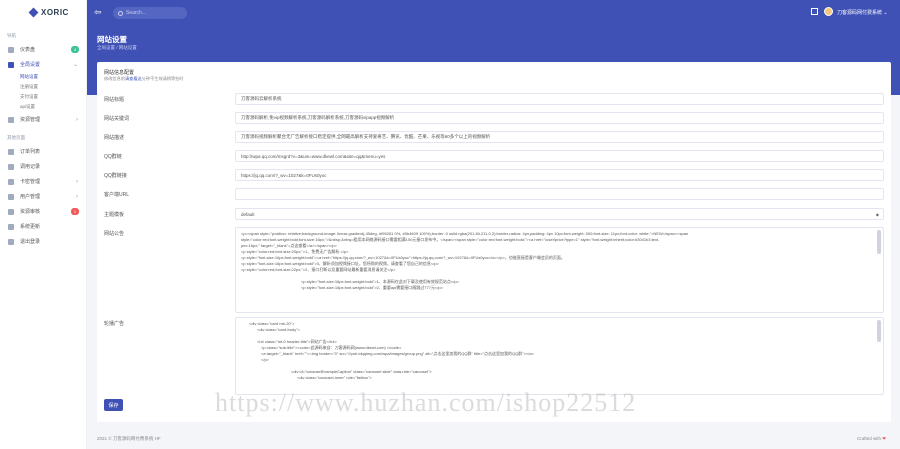 The width and height of the screenshot is (900, 449). What do you see at coordinates (11, 64) in the screenshot?
I see `settings-icon` at bounding box center [11, 64].